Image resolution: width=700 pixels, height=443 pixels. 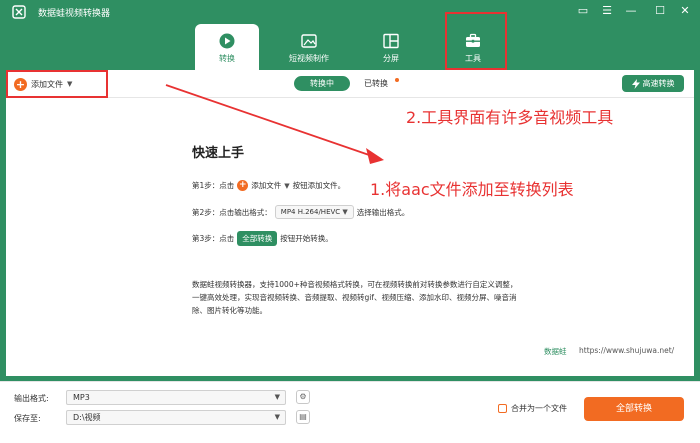 I want to click on message-icon: ▭, so click(x=583, y=11).